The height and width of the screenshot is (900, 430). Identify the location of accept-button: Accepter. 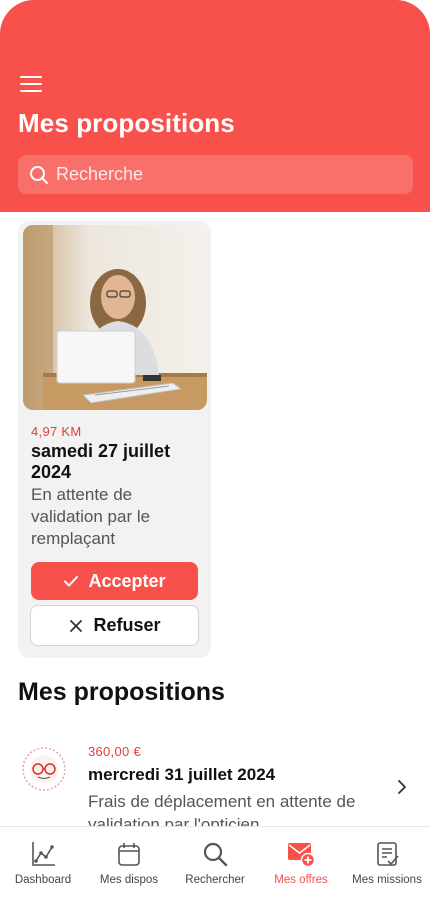
(114, 581).